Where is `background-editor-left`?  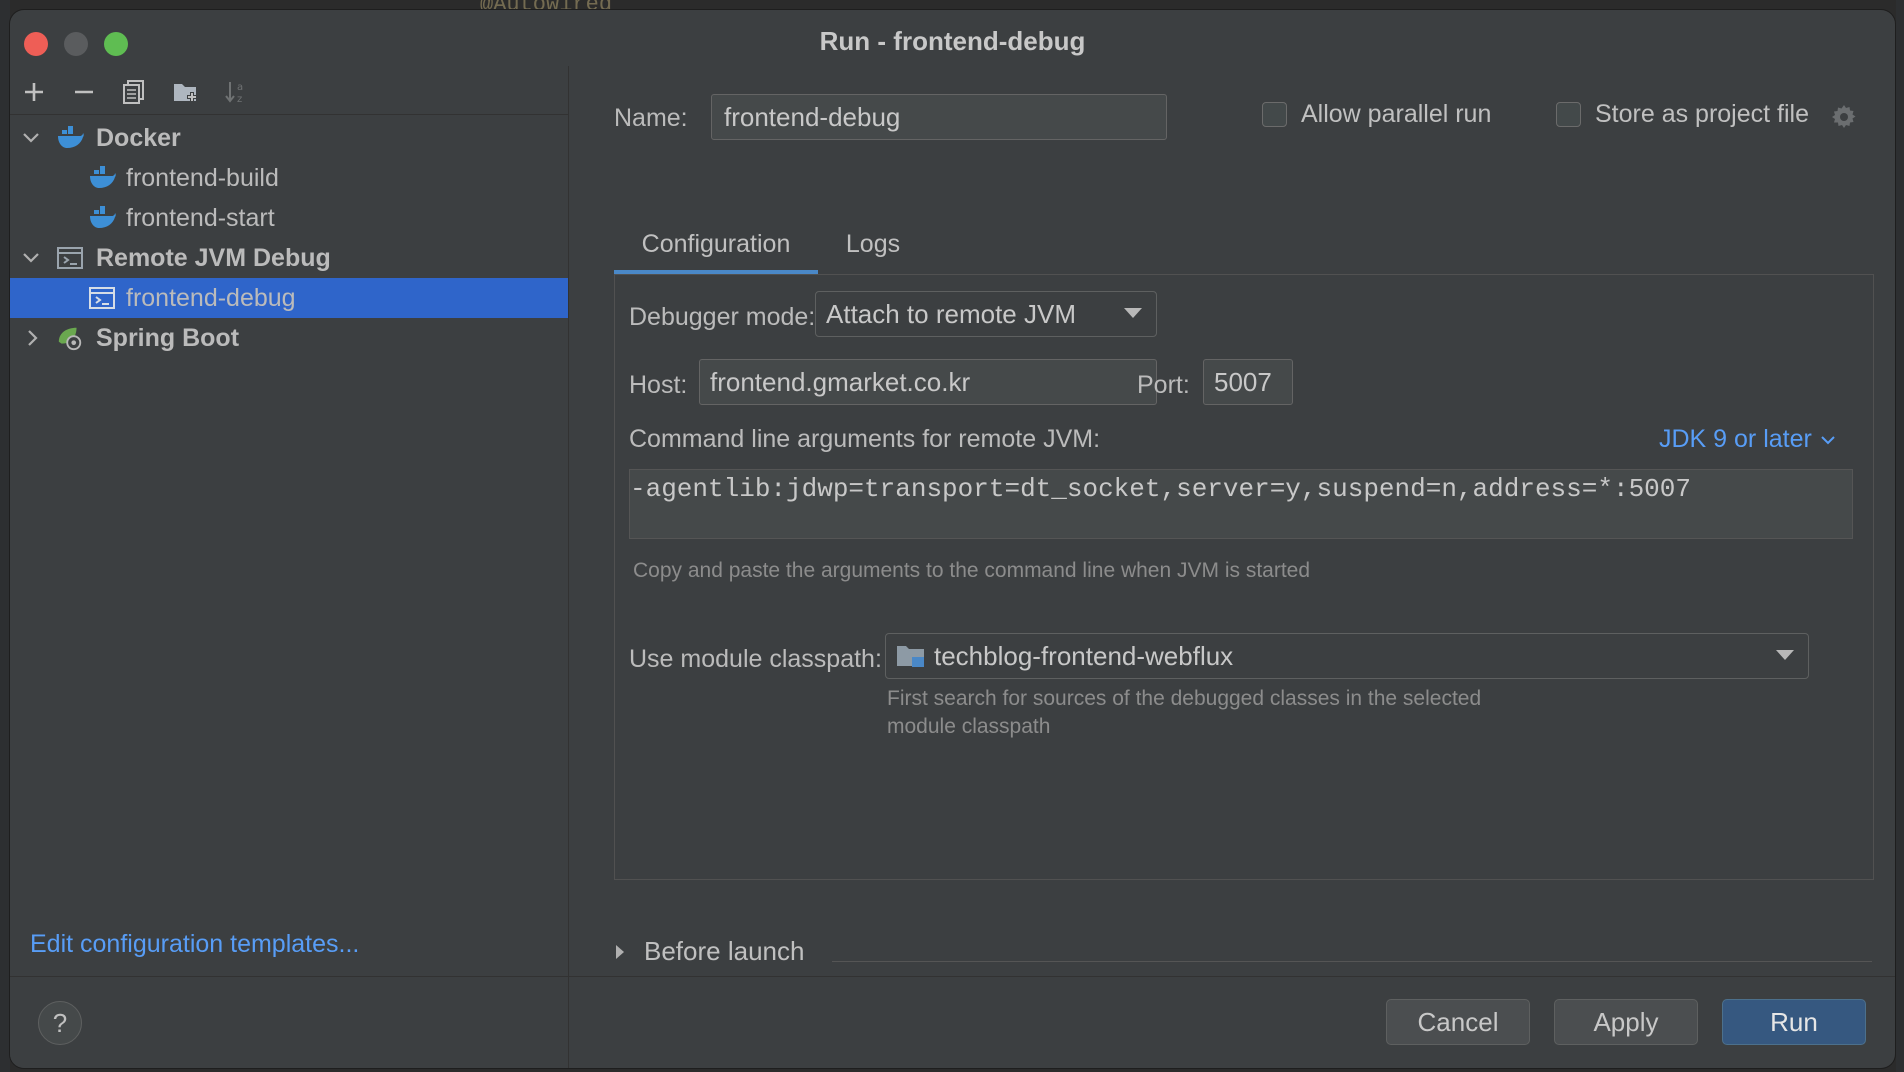
background-editor-left is located at coordinates (5, 536).